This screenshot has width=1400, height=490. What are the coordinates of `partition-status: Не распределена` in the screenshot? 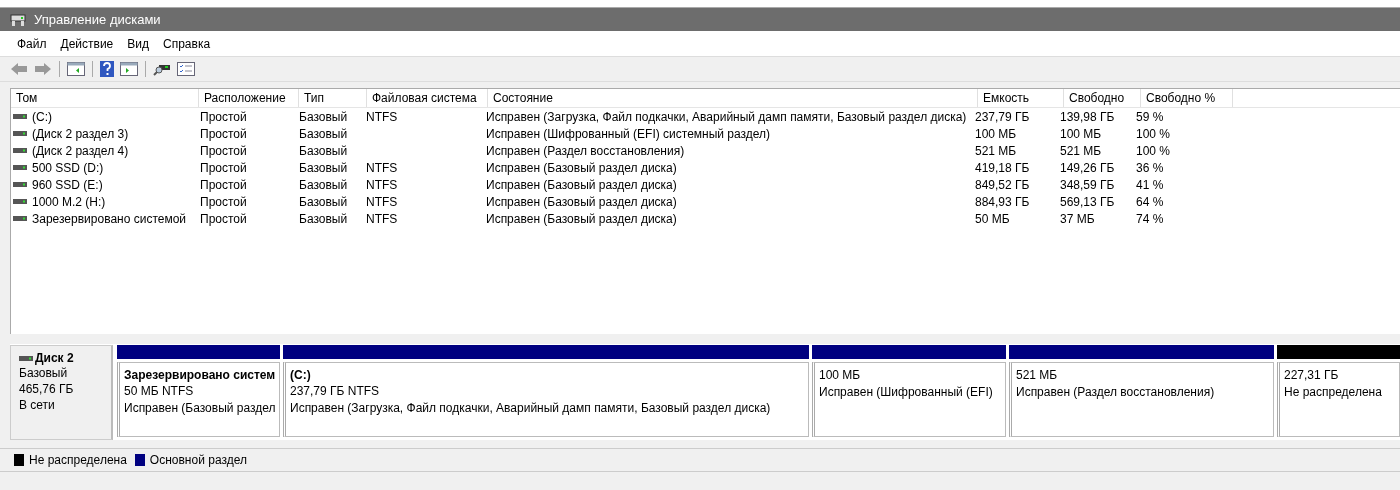 It's located at (1333, 392).